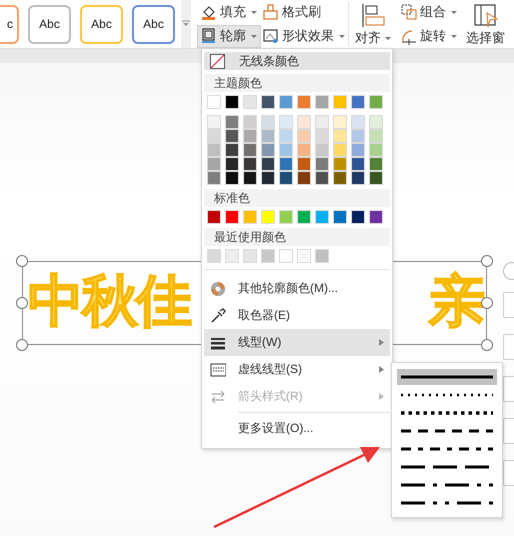 Image resolution: width=514 pixels, height=536 pixels. Describe the element at coordinates (304, 36) in the screenshot. I see `ribbon-button: 形状效果` at that location.